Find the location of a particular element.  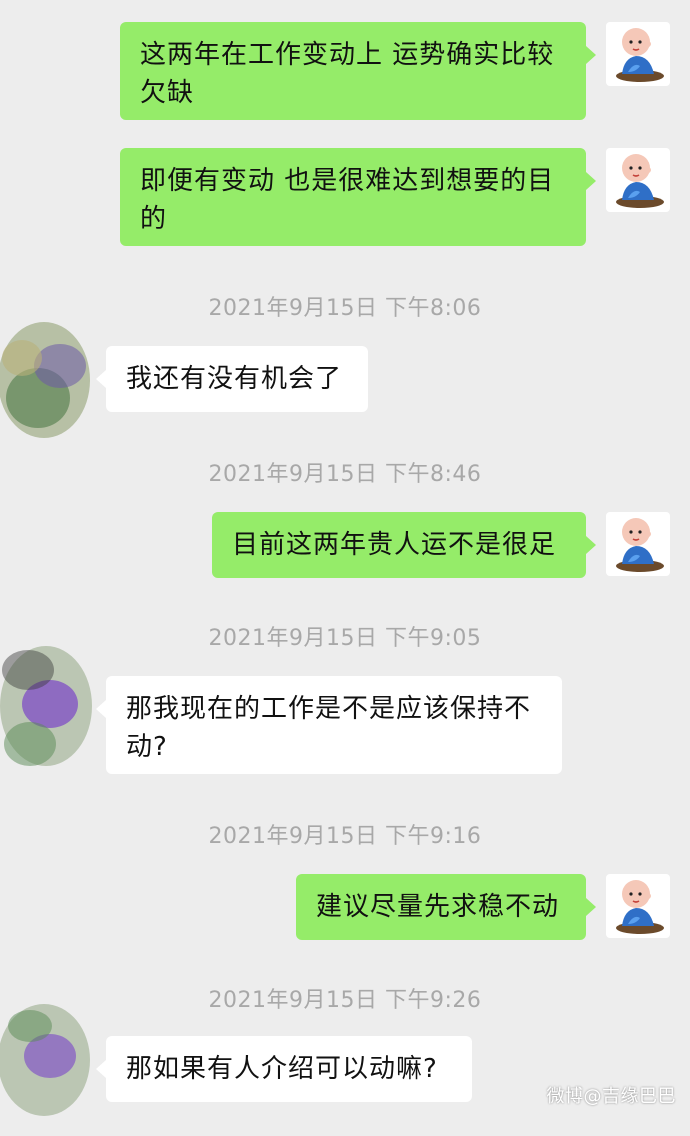

incoming-message-bubble: 我还有没有机会了 is located at coordinates (232, 379).